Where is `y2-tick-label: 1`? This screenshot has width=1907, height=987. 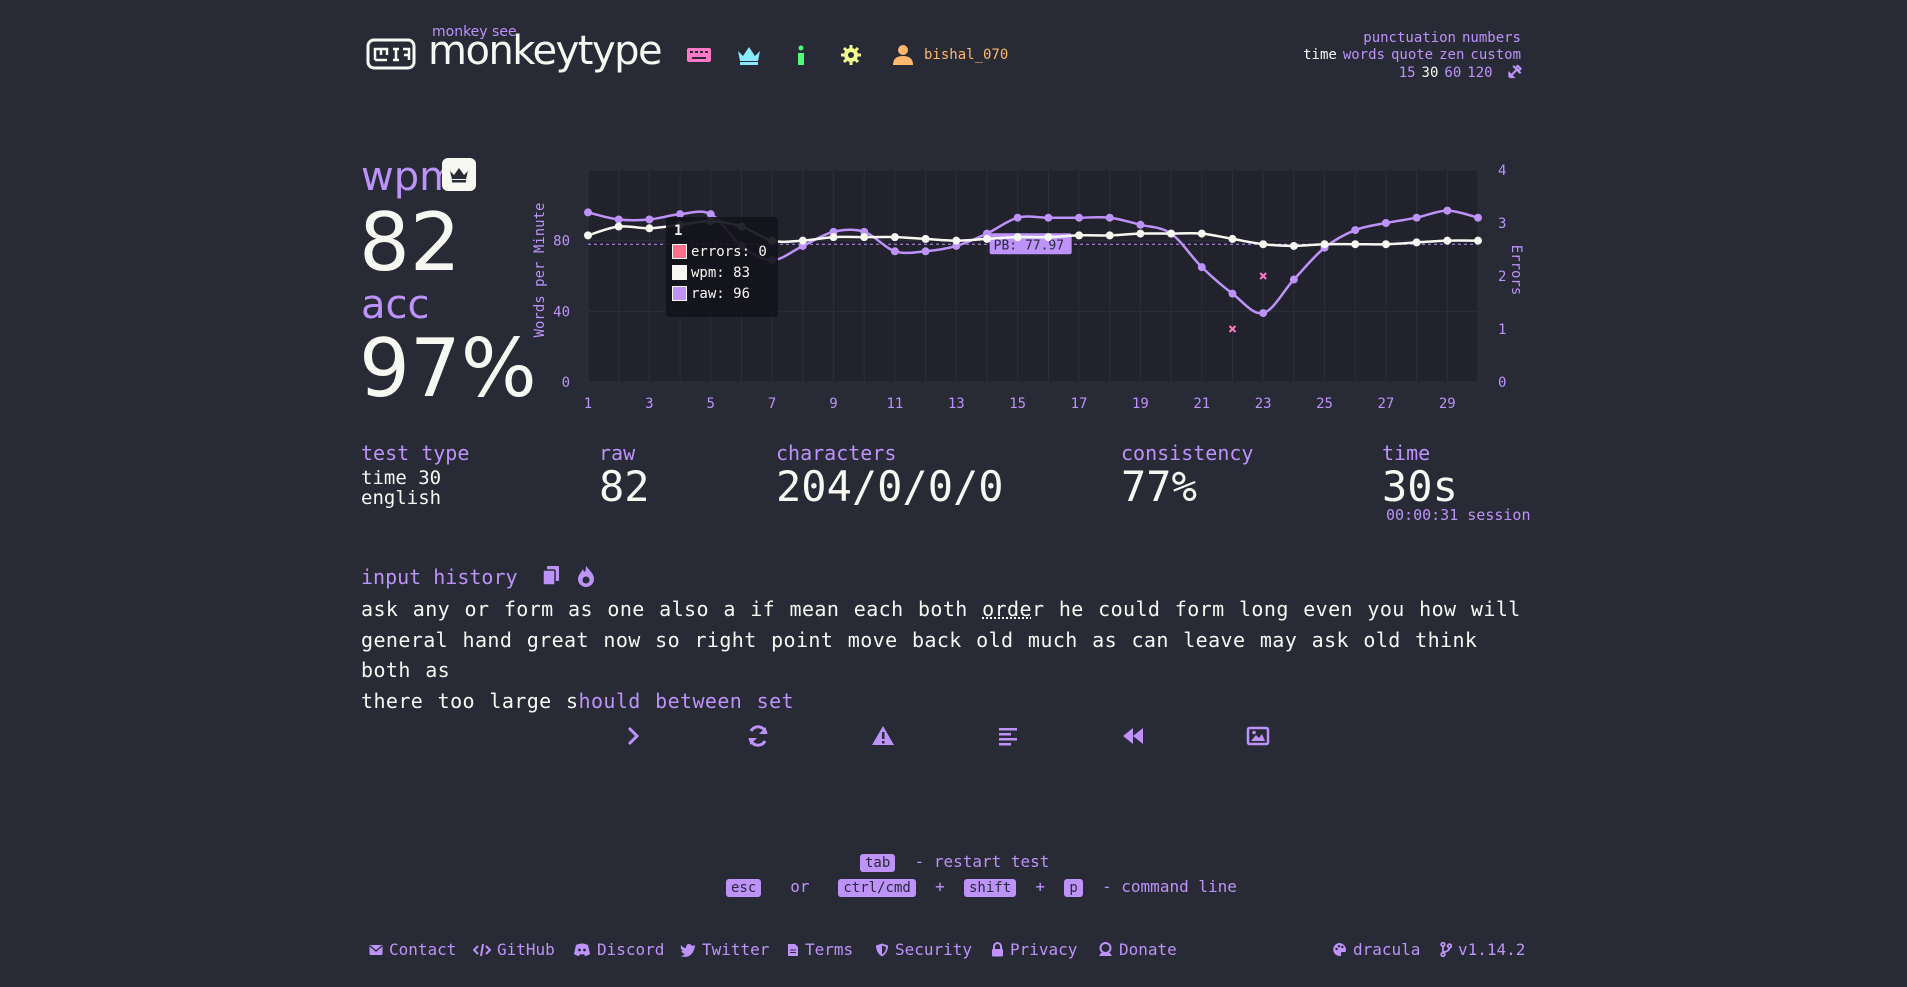
y2-tick-label: 1 is located at coordinates (1502, 330).